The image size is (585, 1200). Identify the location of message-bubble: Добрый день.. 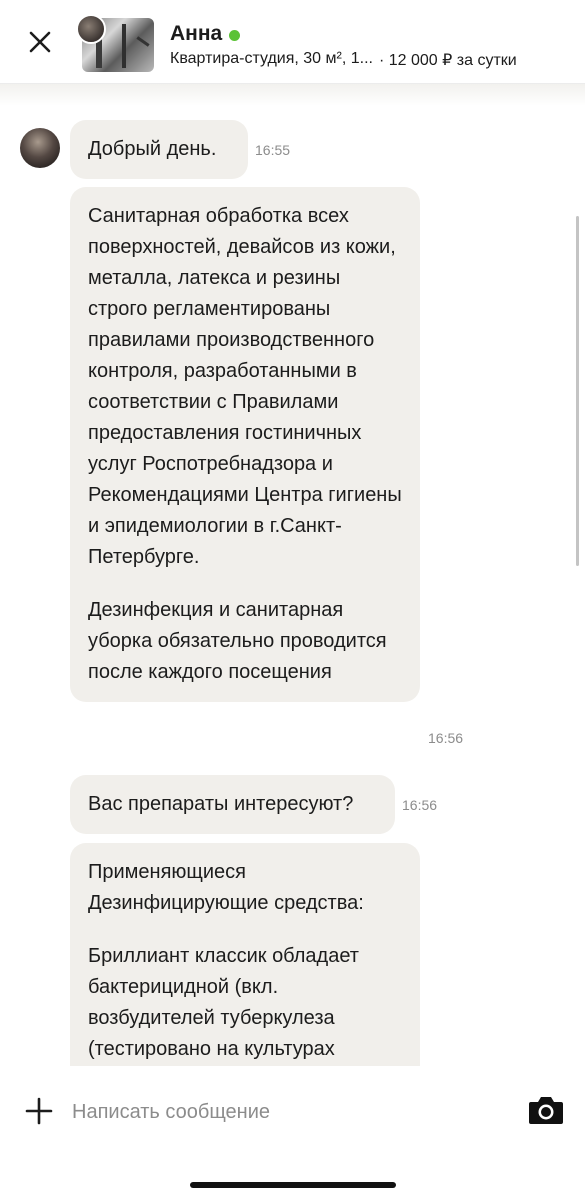
(159, 149).